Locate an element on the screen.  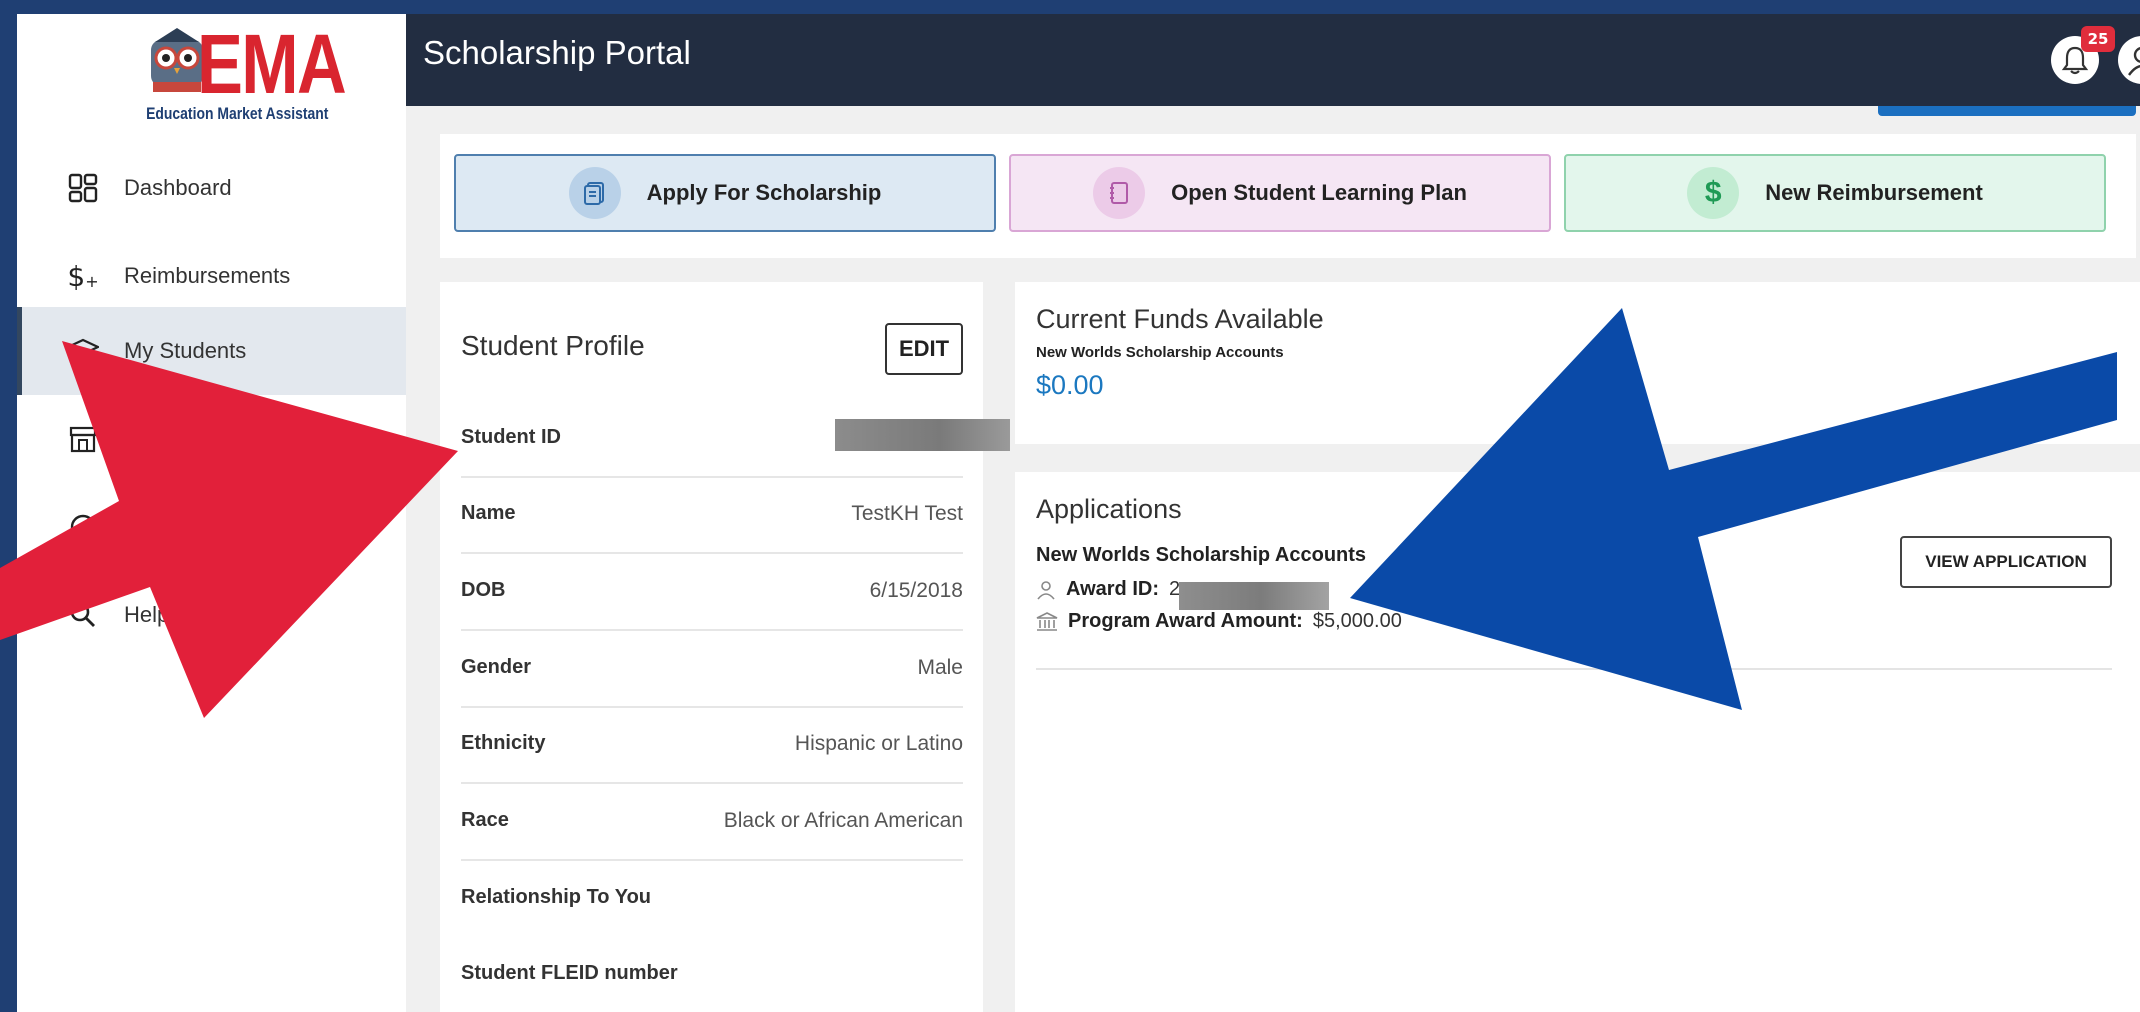
notification-count-badge: 25 is located at coordinates (2098, 39).